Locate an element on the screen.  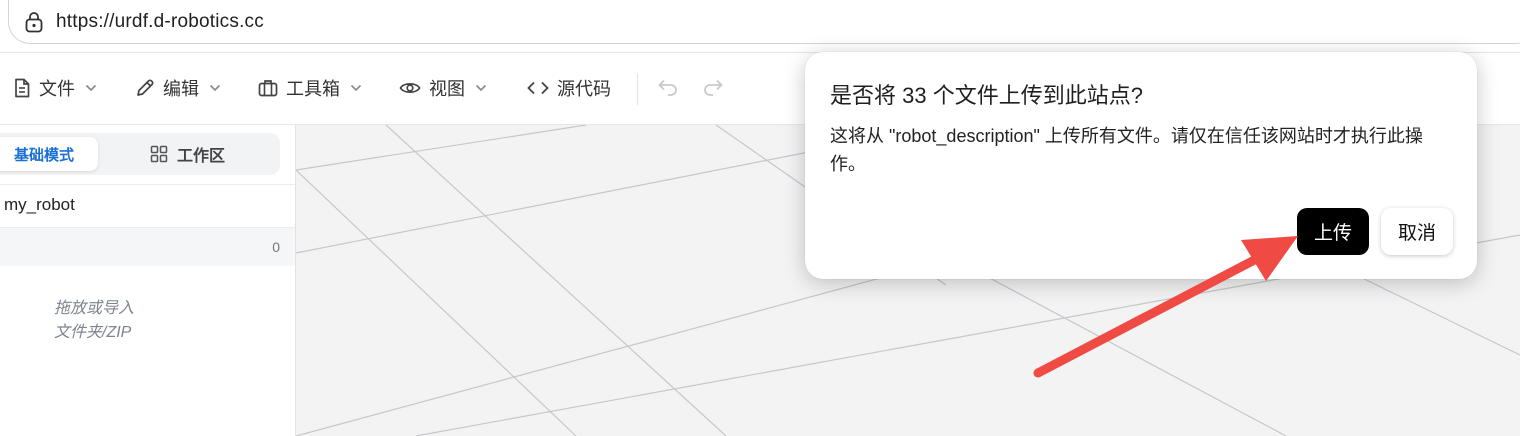
menu-edit-label: 编辑 is located at coordinates (181, 89).